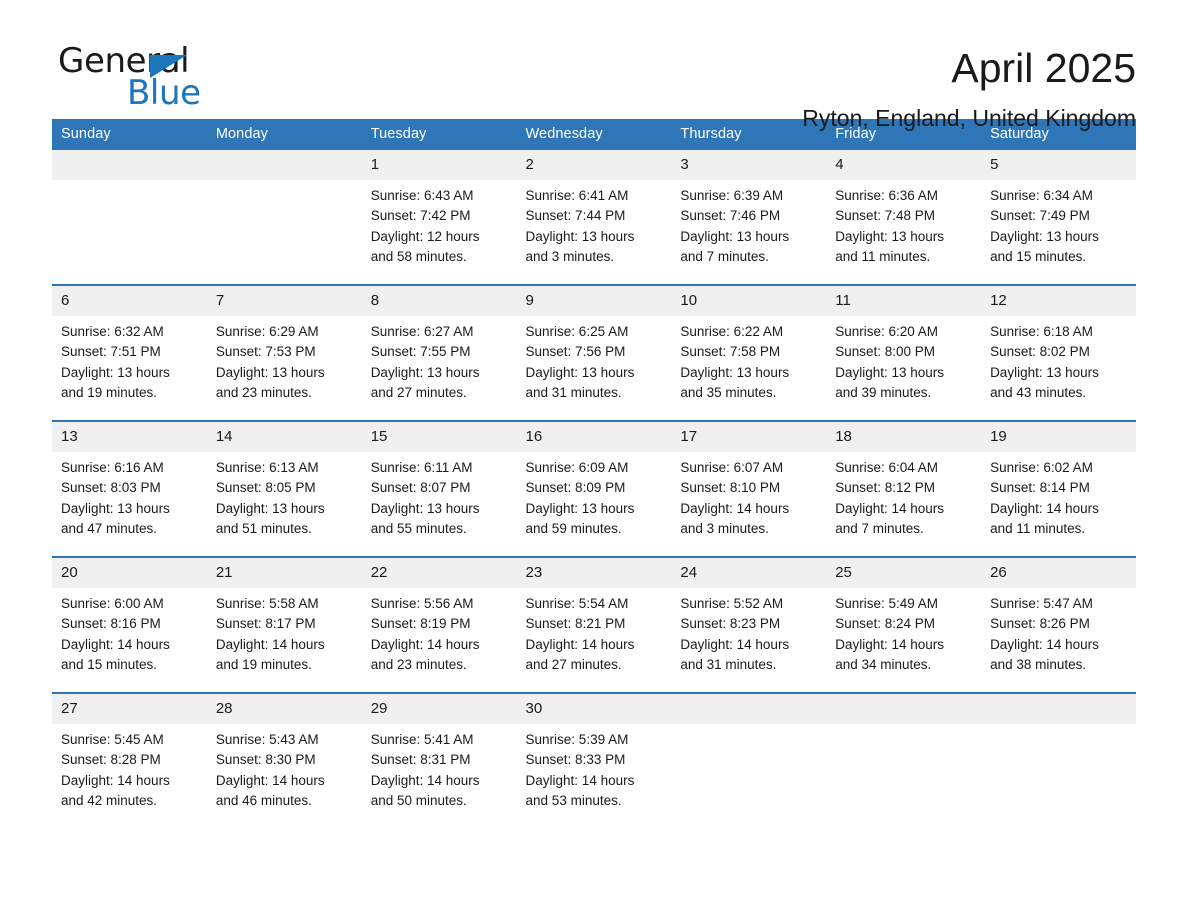 The image size is (1188, 918). I want to click on sunset-text: Sunset: 8:24 PM, so click(885, 624).